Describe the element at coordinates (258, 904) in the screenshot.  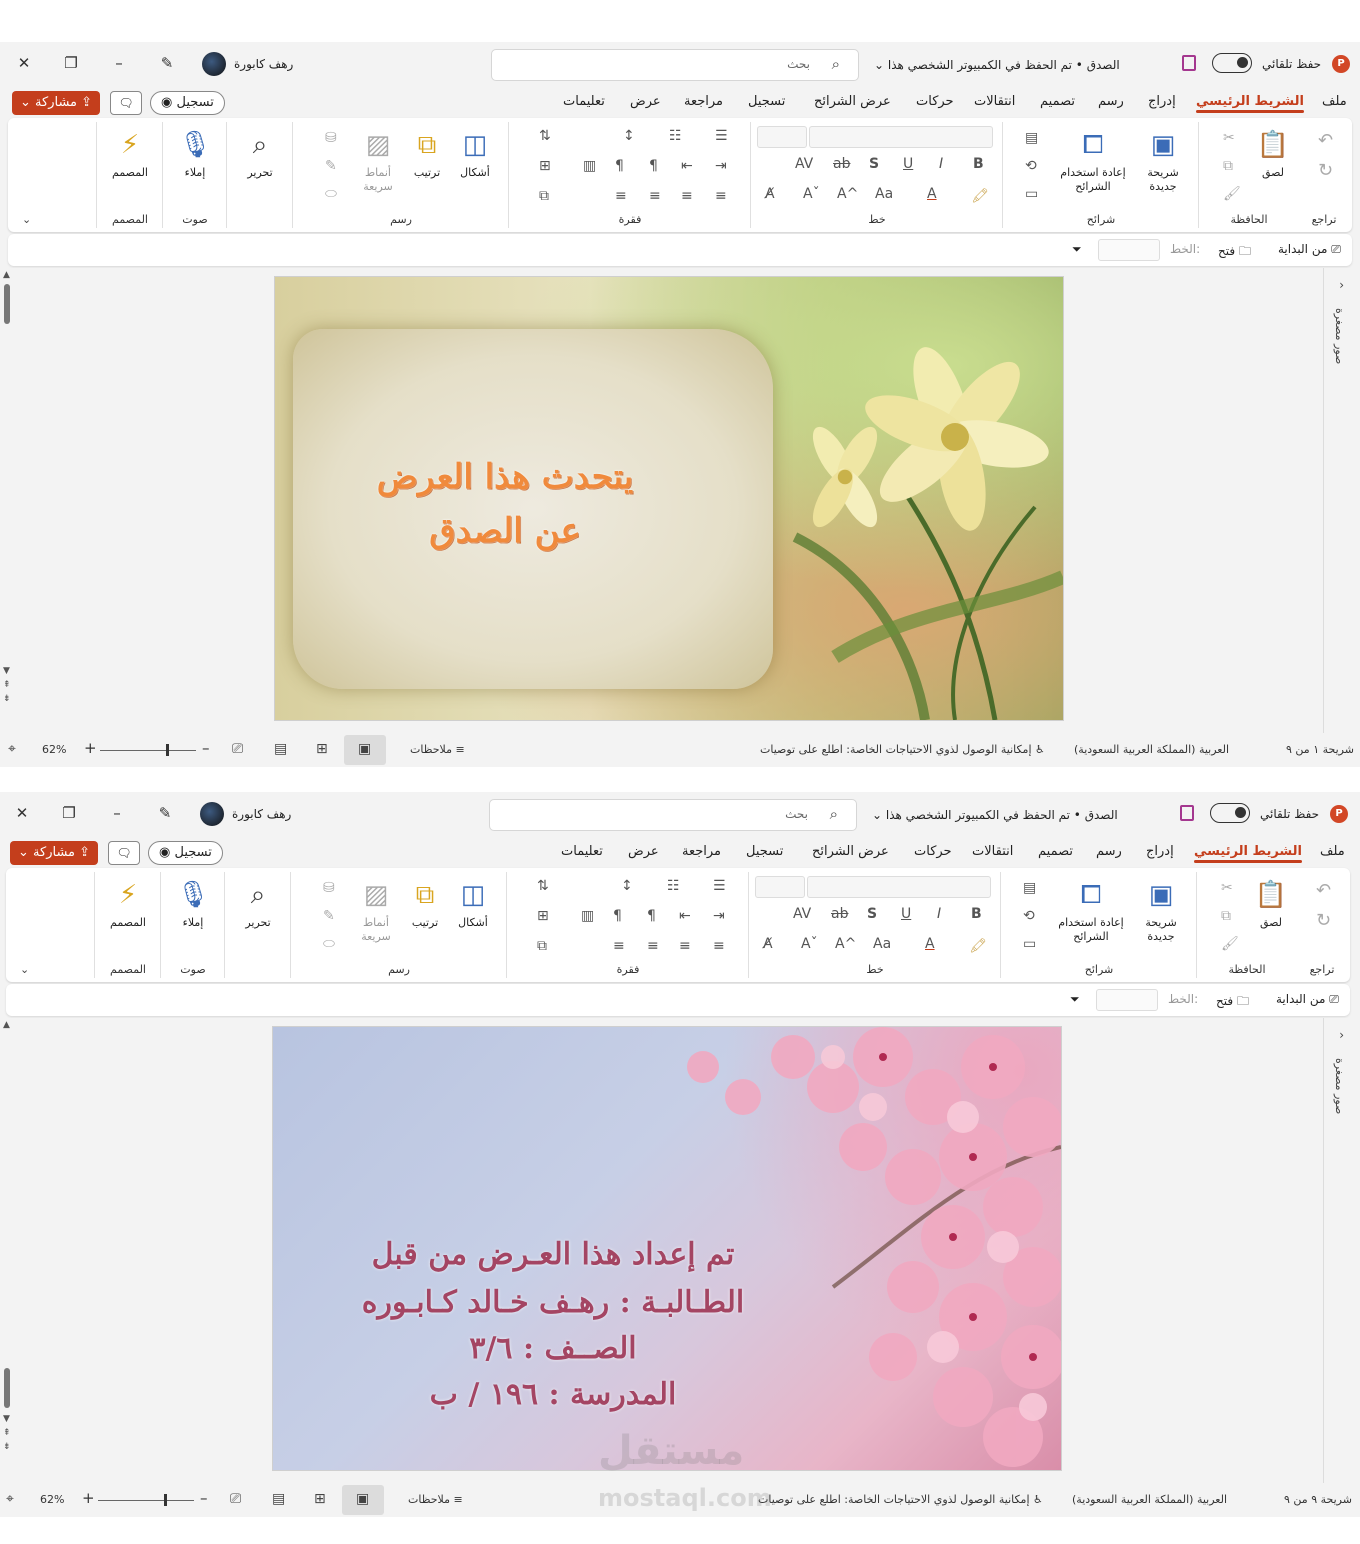
I see `editing-button: ⌕ تحرير` at that location.